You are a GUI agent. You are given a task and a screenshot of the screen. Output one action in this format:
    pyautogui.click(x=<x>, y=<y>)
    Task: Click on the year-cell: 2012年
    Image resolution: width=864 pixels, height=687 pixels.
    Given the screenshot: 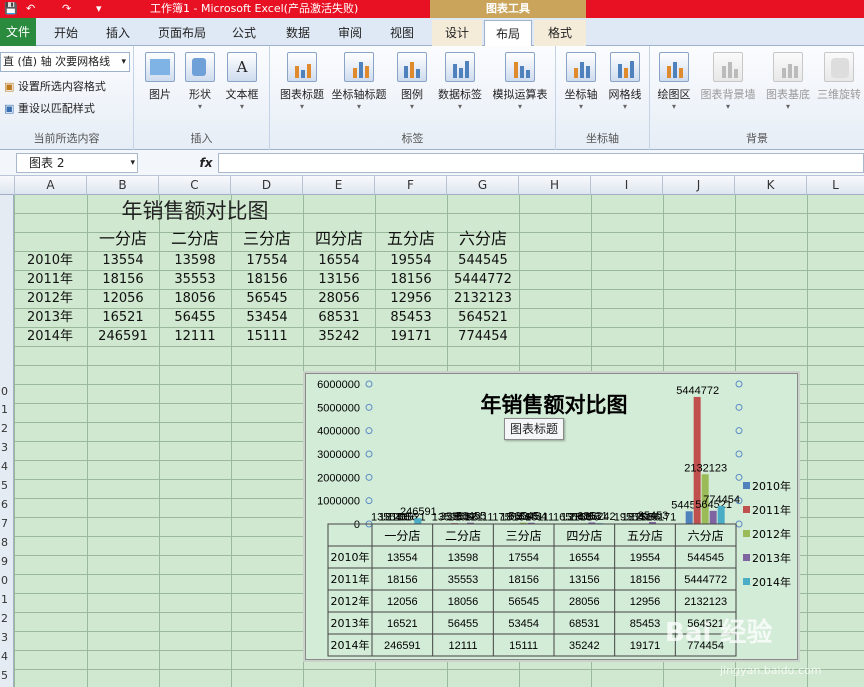 What is the action you would take?
    pyautogui.click(x=50, y=299)
    